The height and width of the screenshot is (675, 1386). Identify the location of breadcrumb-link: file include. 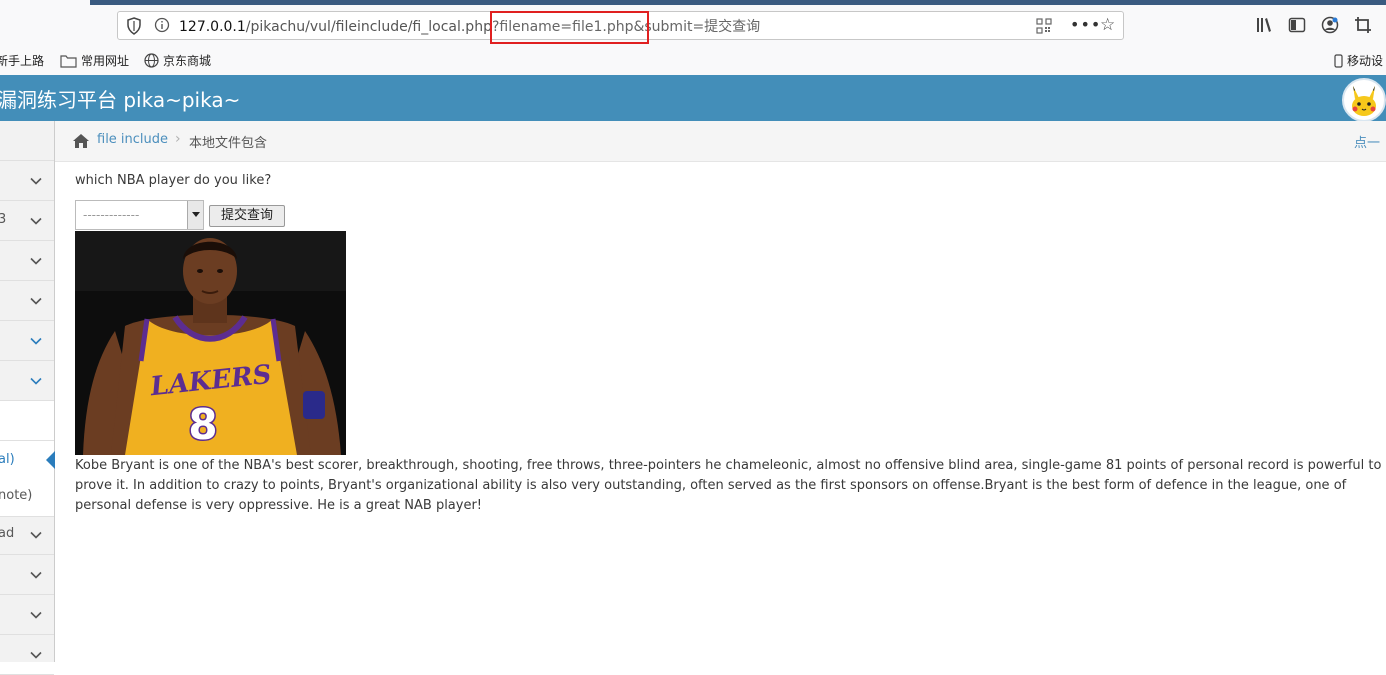
(132, 139).